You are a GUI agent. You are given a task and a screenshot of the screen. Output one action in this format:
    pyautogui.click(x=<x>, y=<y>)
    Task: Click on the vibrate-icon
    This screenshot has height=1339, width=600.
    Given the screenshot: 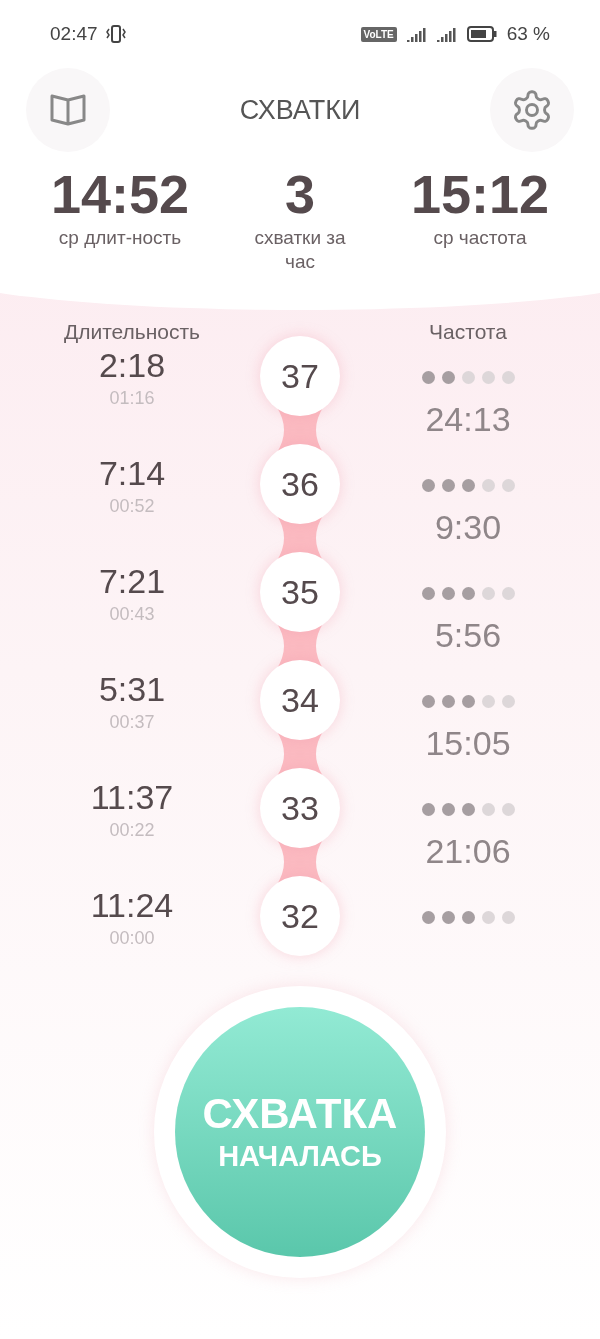 What is the action you would take?
    pyautogui.click(x=115, y=34)
    